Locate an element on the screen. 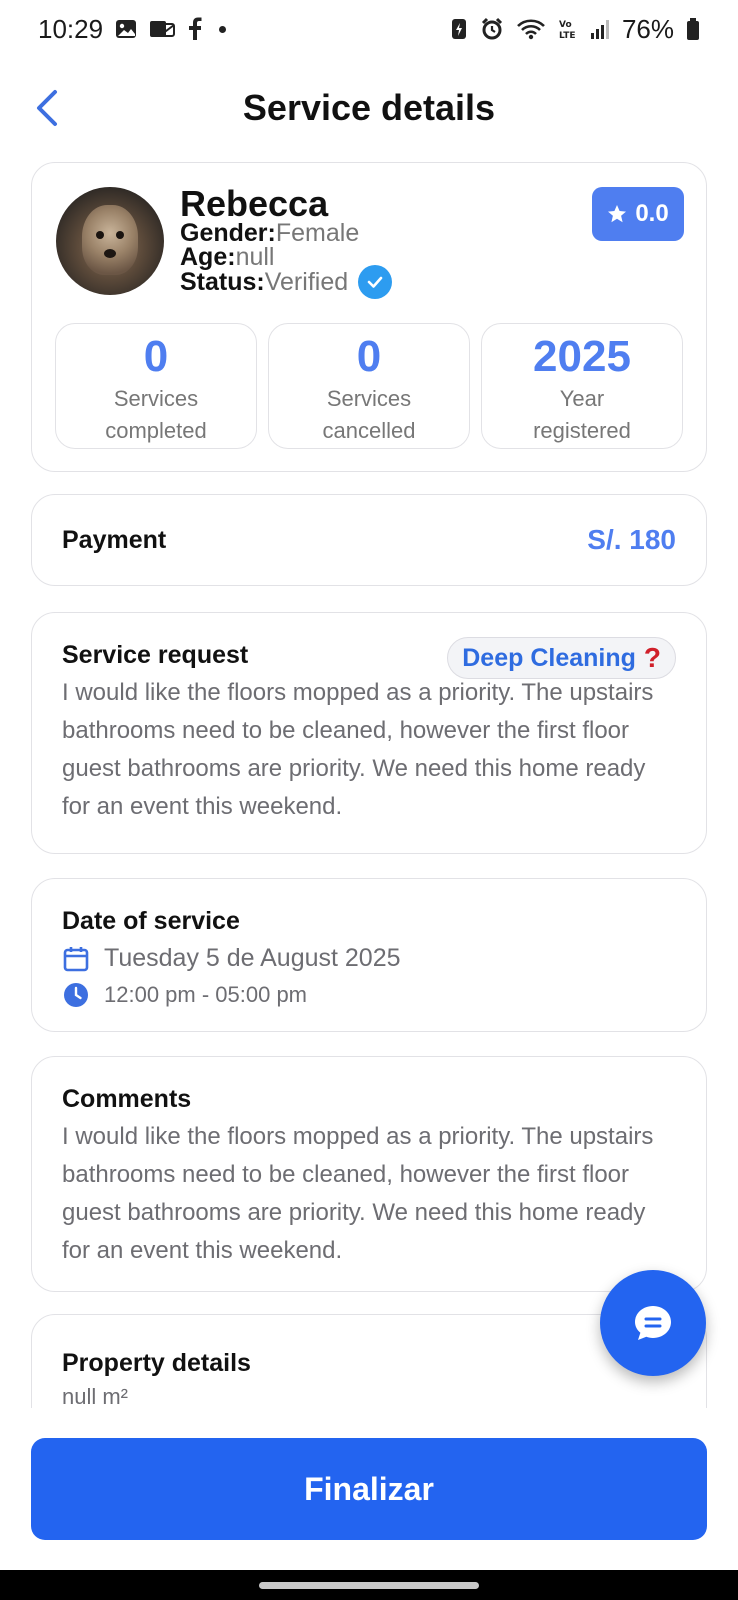 Image resolution: width=738 pixels, height=1600 pixels. rating-value: 0.0 is located at coordinates (652, 213).